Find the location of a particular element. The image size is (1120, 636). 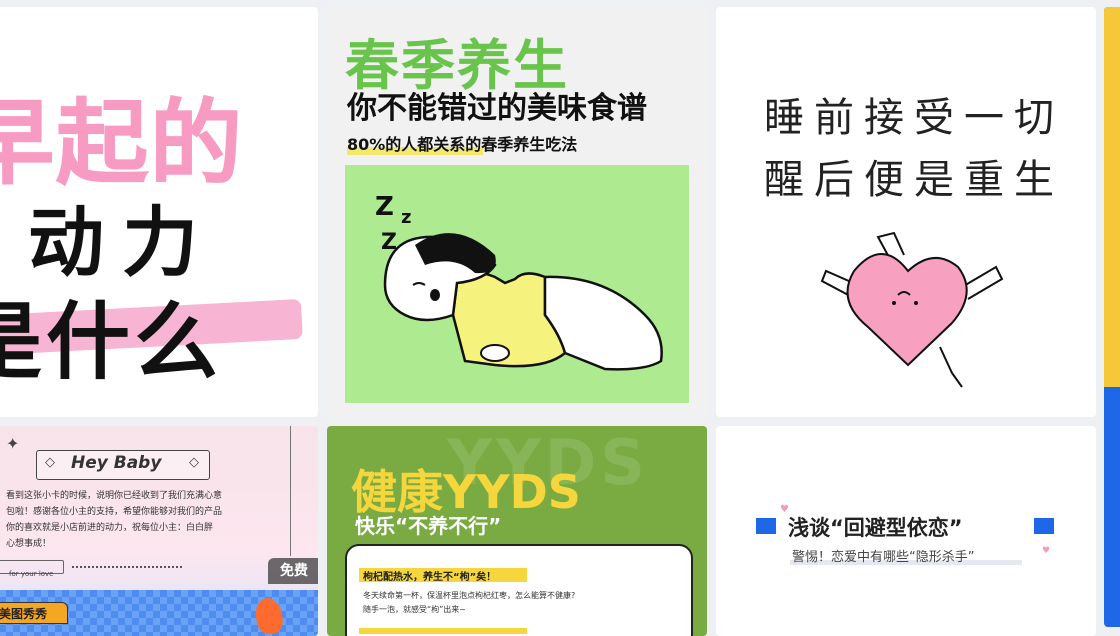

bracket-left-icon is located at coordinates (766, 526).